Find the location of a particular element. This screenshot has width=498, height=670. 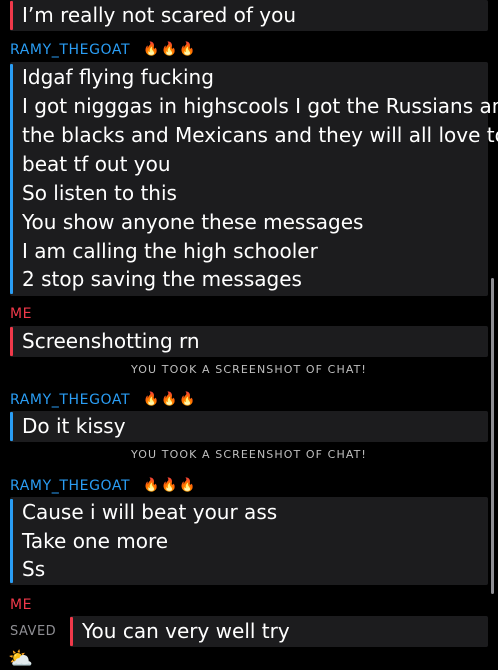

message-line: You can very well try is located at coordinates (186, 631).